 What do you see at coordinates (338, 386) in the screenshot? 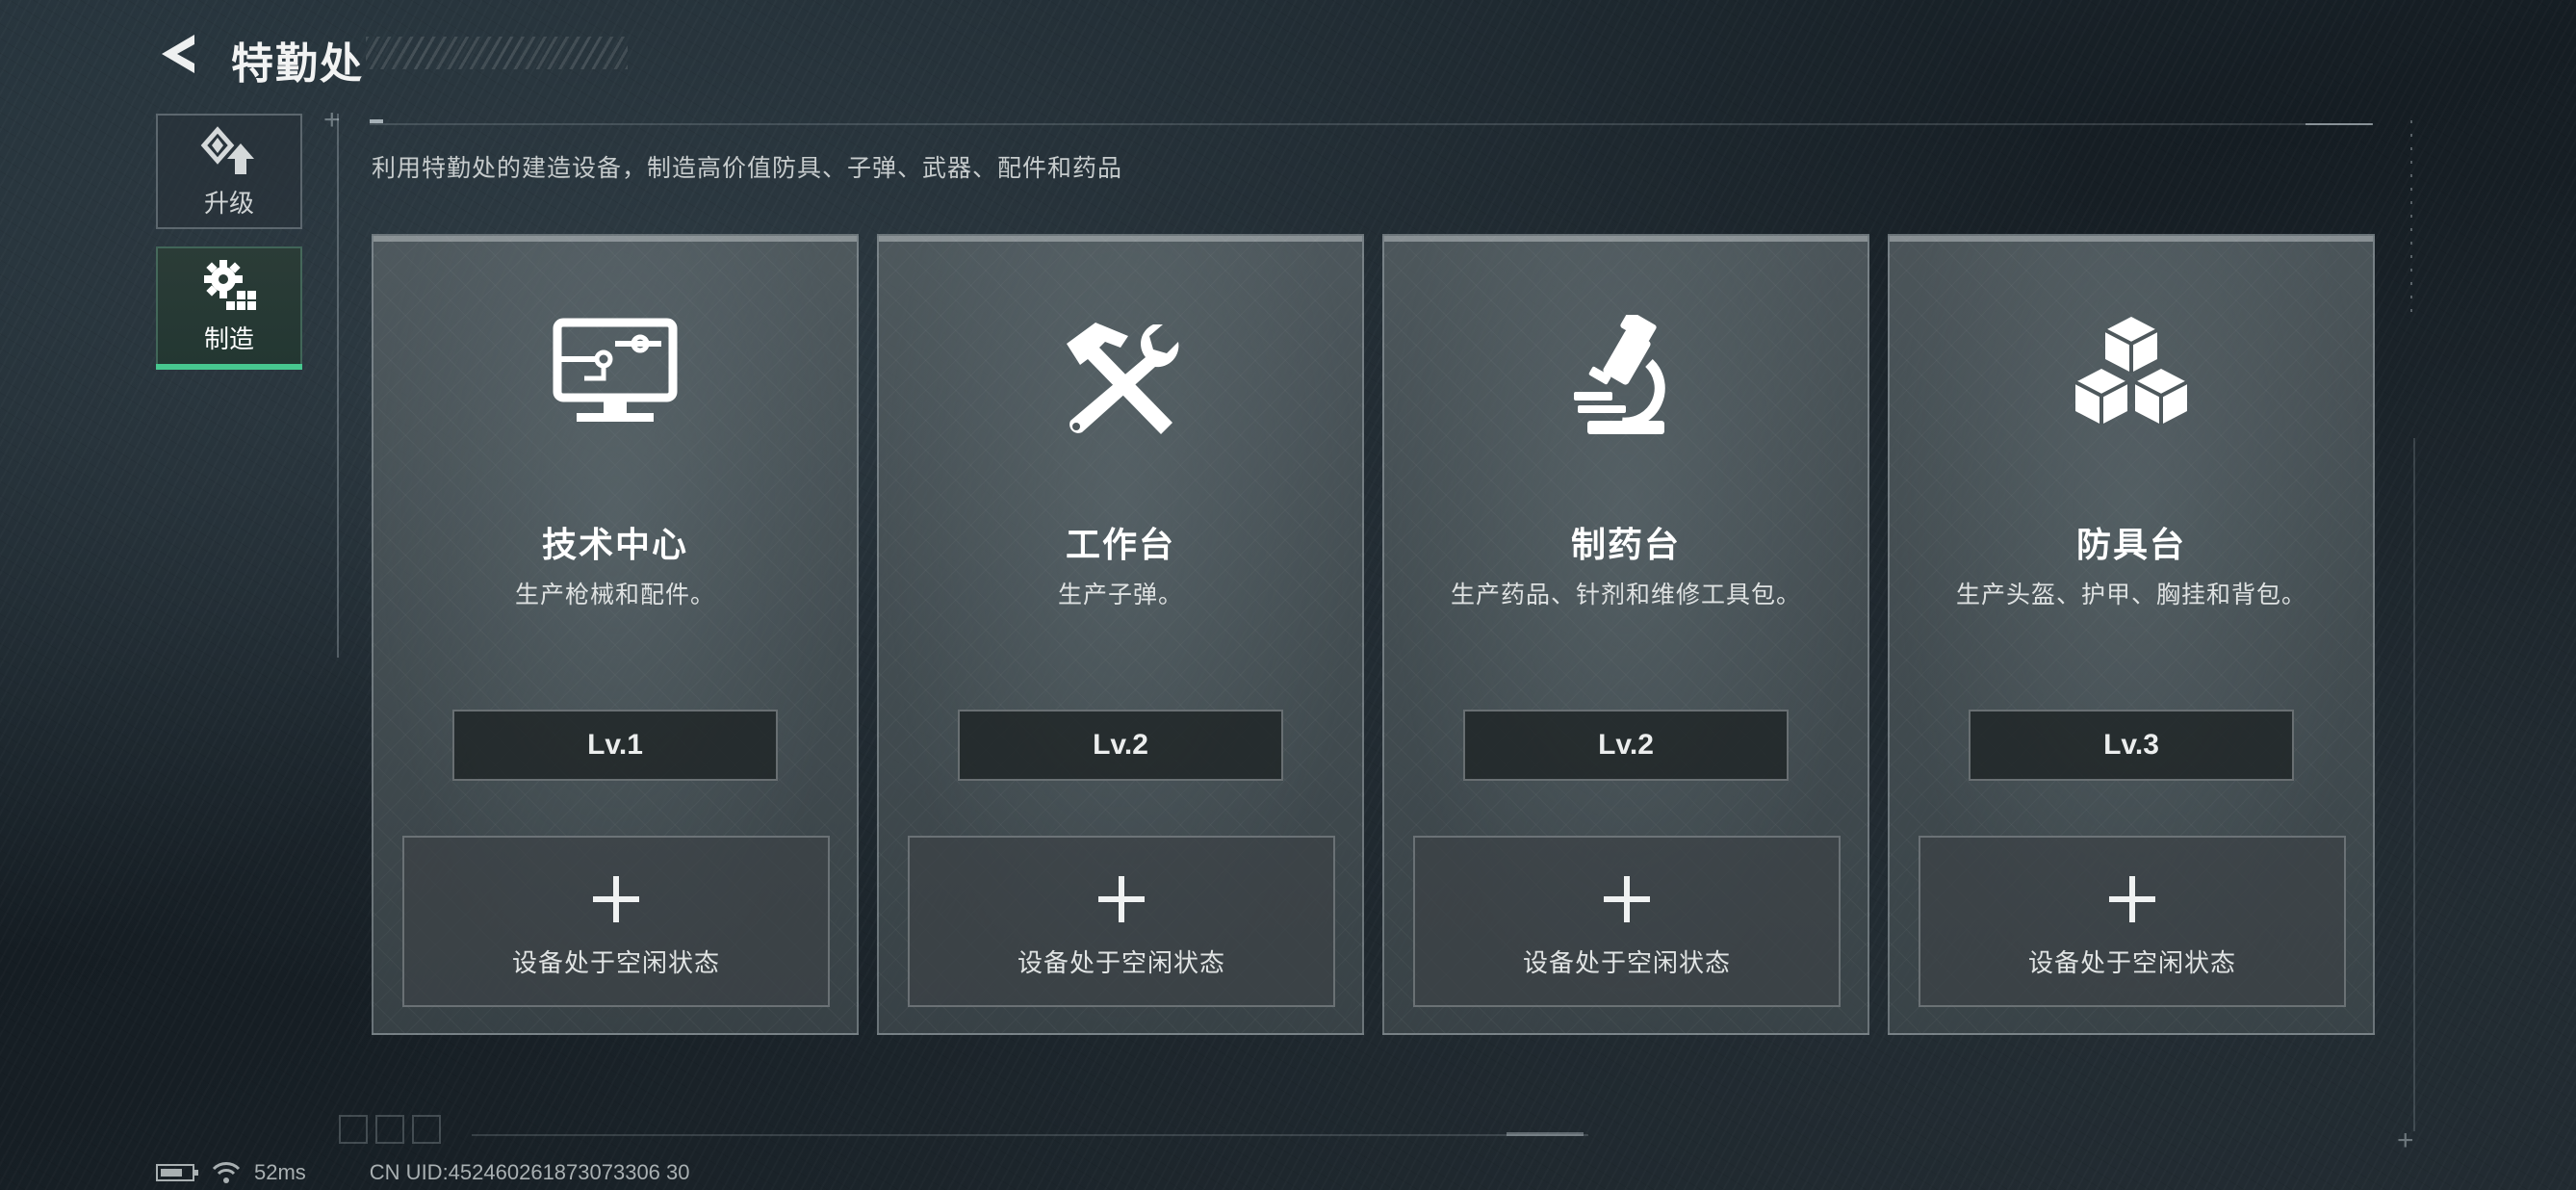
I see `frame-divider` at bounding box center [338, 386].